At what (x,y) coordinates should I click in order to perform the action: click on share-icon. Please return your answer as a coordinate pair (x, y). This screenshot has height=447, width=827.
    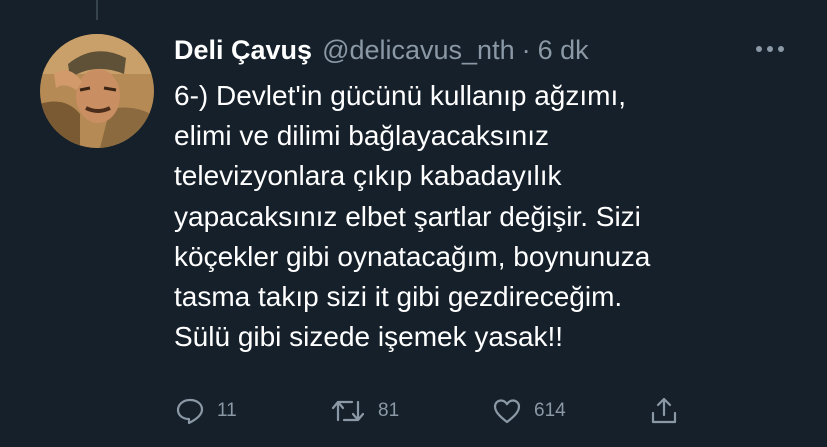
    Looking at the image, I should click on (664, 410).